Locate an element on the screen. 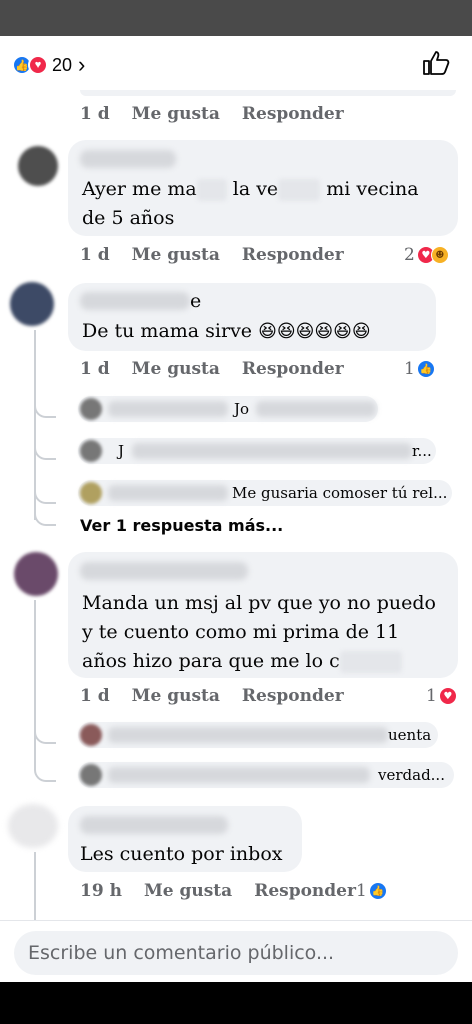 Image resolution: width=472 pixels, height=1024 pixels. comment-reactions: 2 ♥ ☻ is located at coordinates (426, 255).